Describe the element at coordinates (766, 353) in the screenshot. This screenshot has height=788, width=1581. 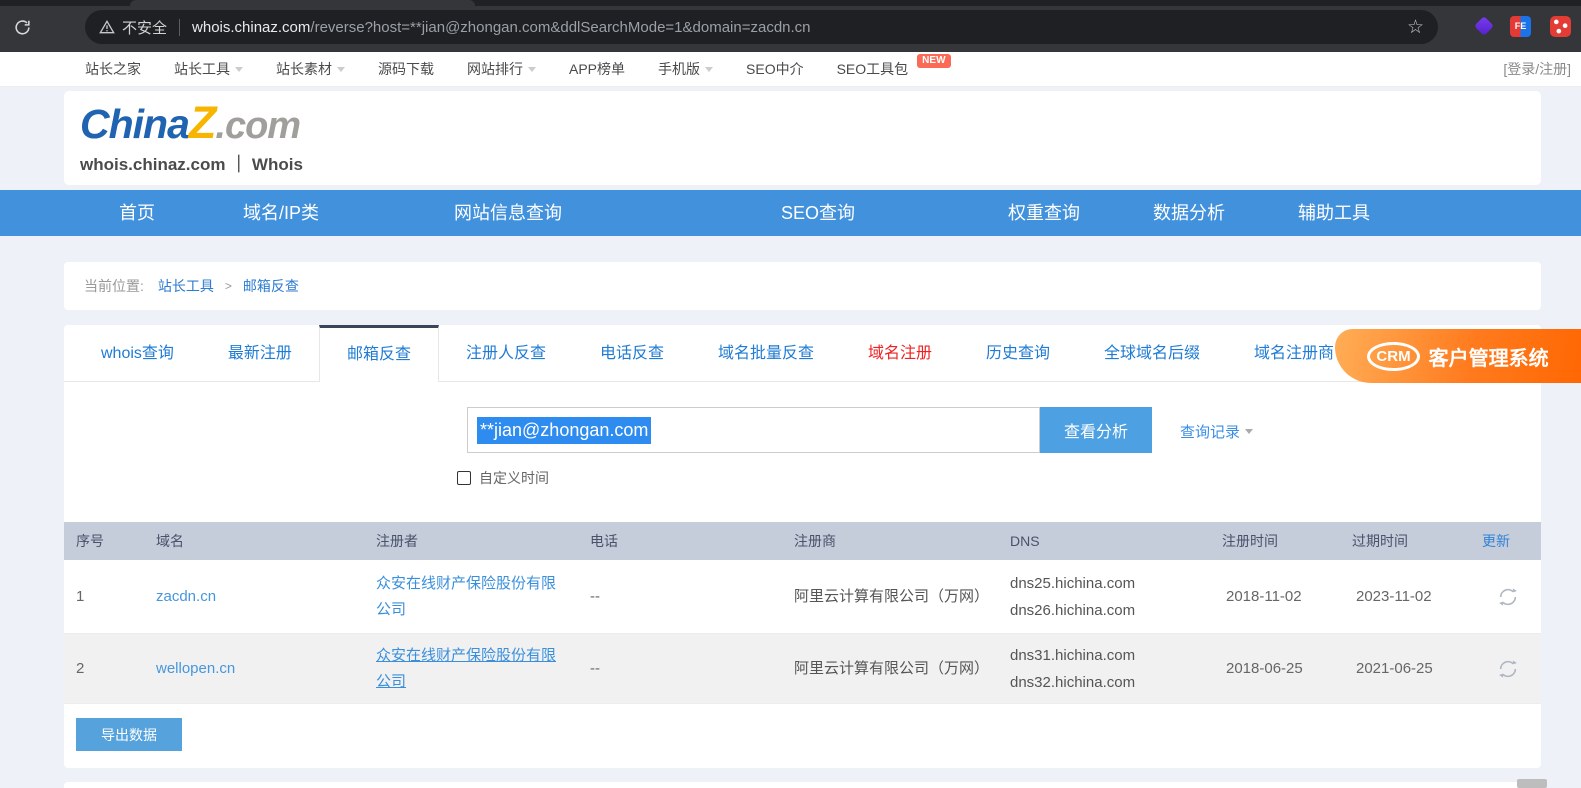
I see `tab-domain-batch-reverse: 域名批量反查` at that location.